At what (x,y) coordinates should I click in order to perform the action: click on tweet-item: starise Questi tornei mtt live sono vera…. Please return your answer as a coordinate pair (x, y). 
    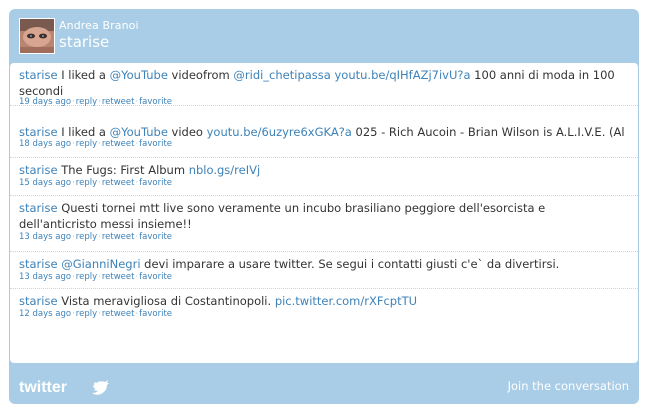
    Looking at the image, I should click on (324, 224).